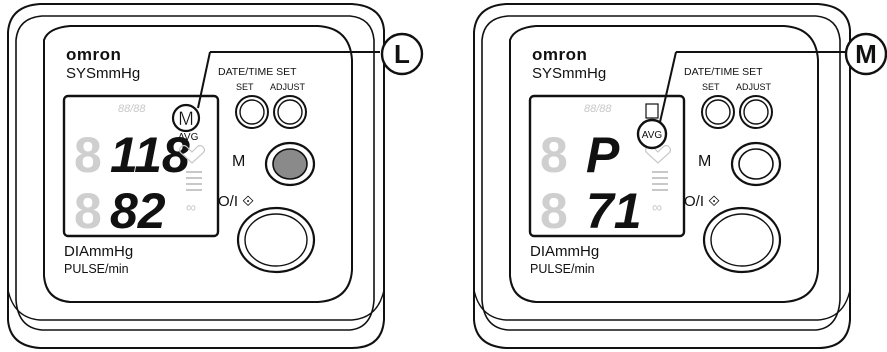 This screenshot has width=887, height=352. Describe the element at coordinates (402, 54) in the screenshot. I see `callout-letter: L` at that location.